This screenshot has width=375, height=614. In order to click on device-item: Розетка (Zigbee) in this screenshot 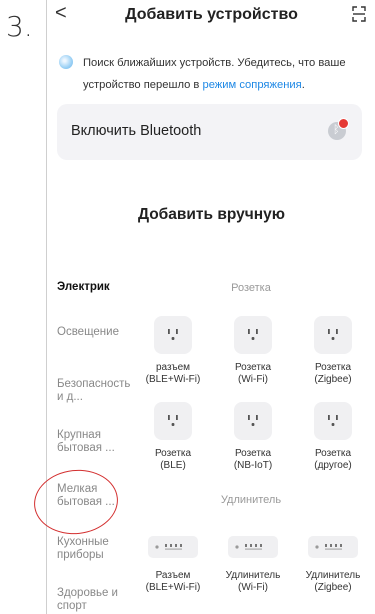, I will do `click(333, 351)`.